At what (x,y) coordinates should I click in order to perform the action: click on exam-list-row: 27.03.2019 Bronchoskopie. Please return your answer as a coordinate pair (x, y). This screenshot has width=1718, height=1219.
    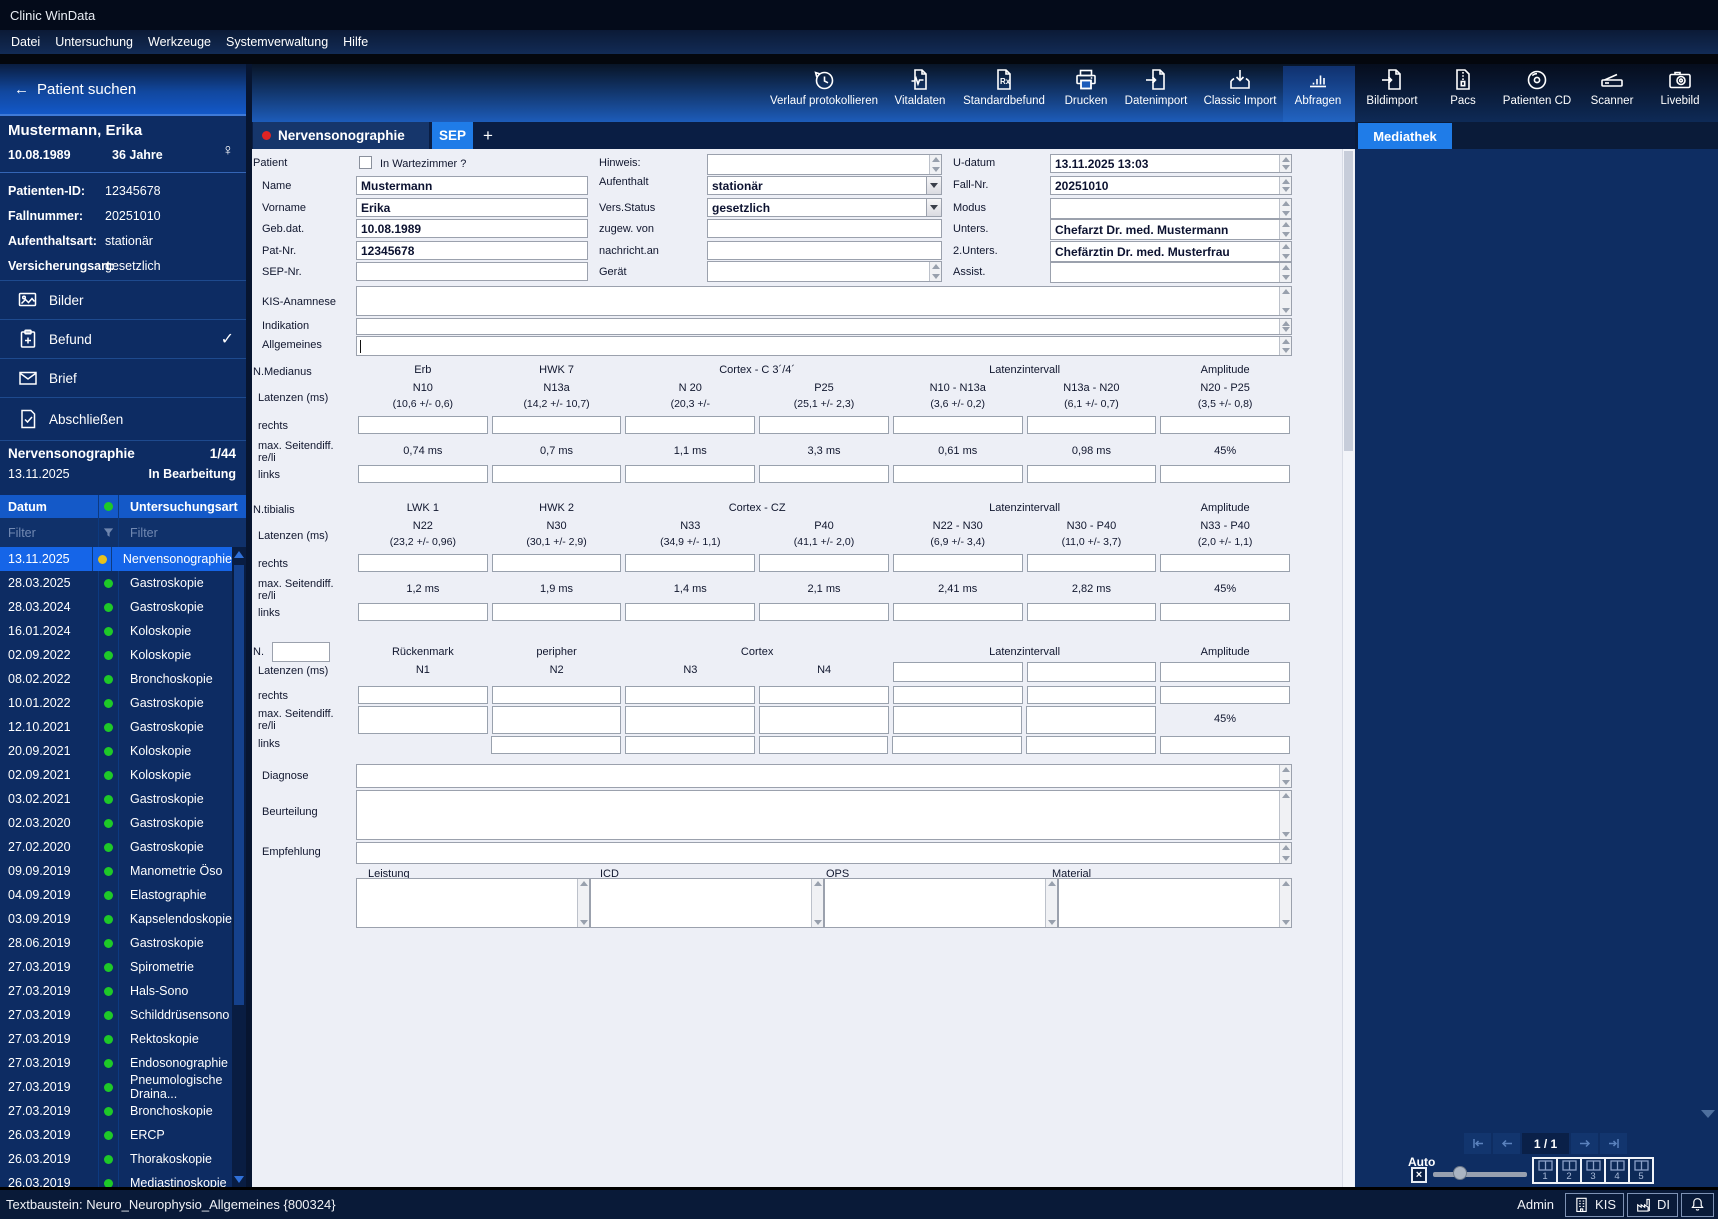
    Looking at the image, I should click on (116, 1111).